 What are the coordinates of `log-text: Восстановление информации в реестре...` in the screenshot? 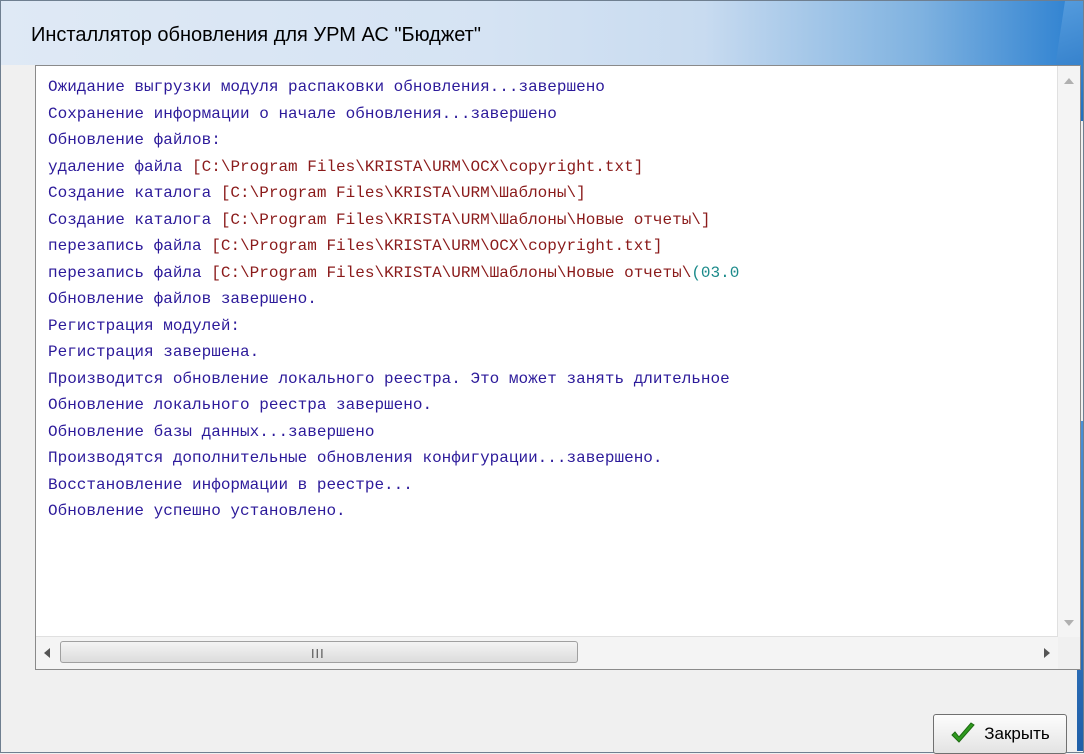 It's located at (230, 484).